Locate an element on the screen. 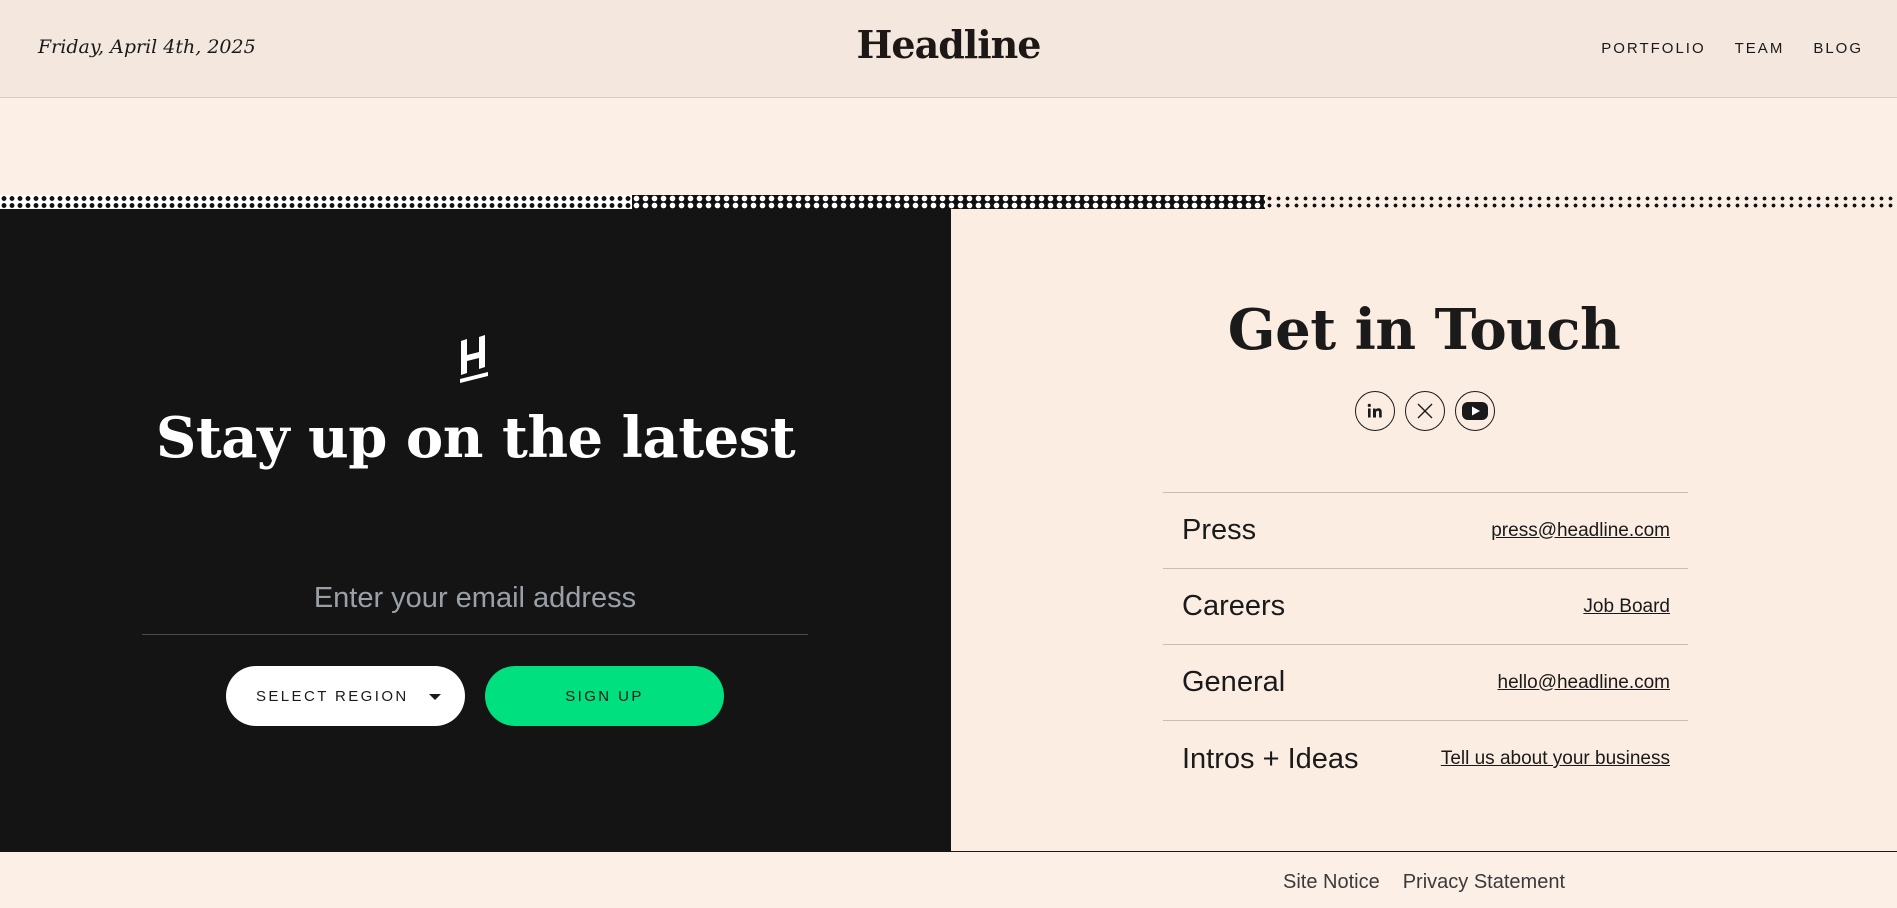 This screenshot has height=908, width=1897. contact-label: Press is located at coordinates (1219, 530).